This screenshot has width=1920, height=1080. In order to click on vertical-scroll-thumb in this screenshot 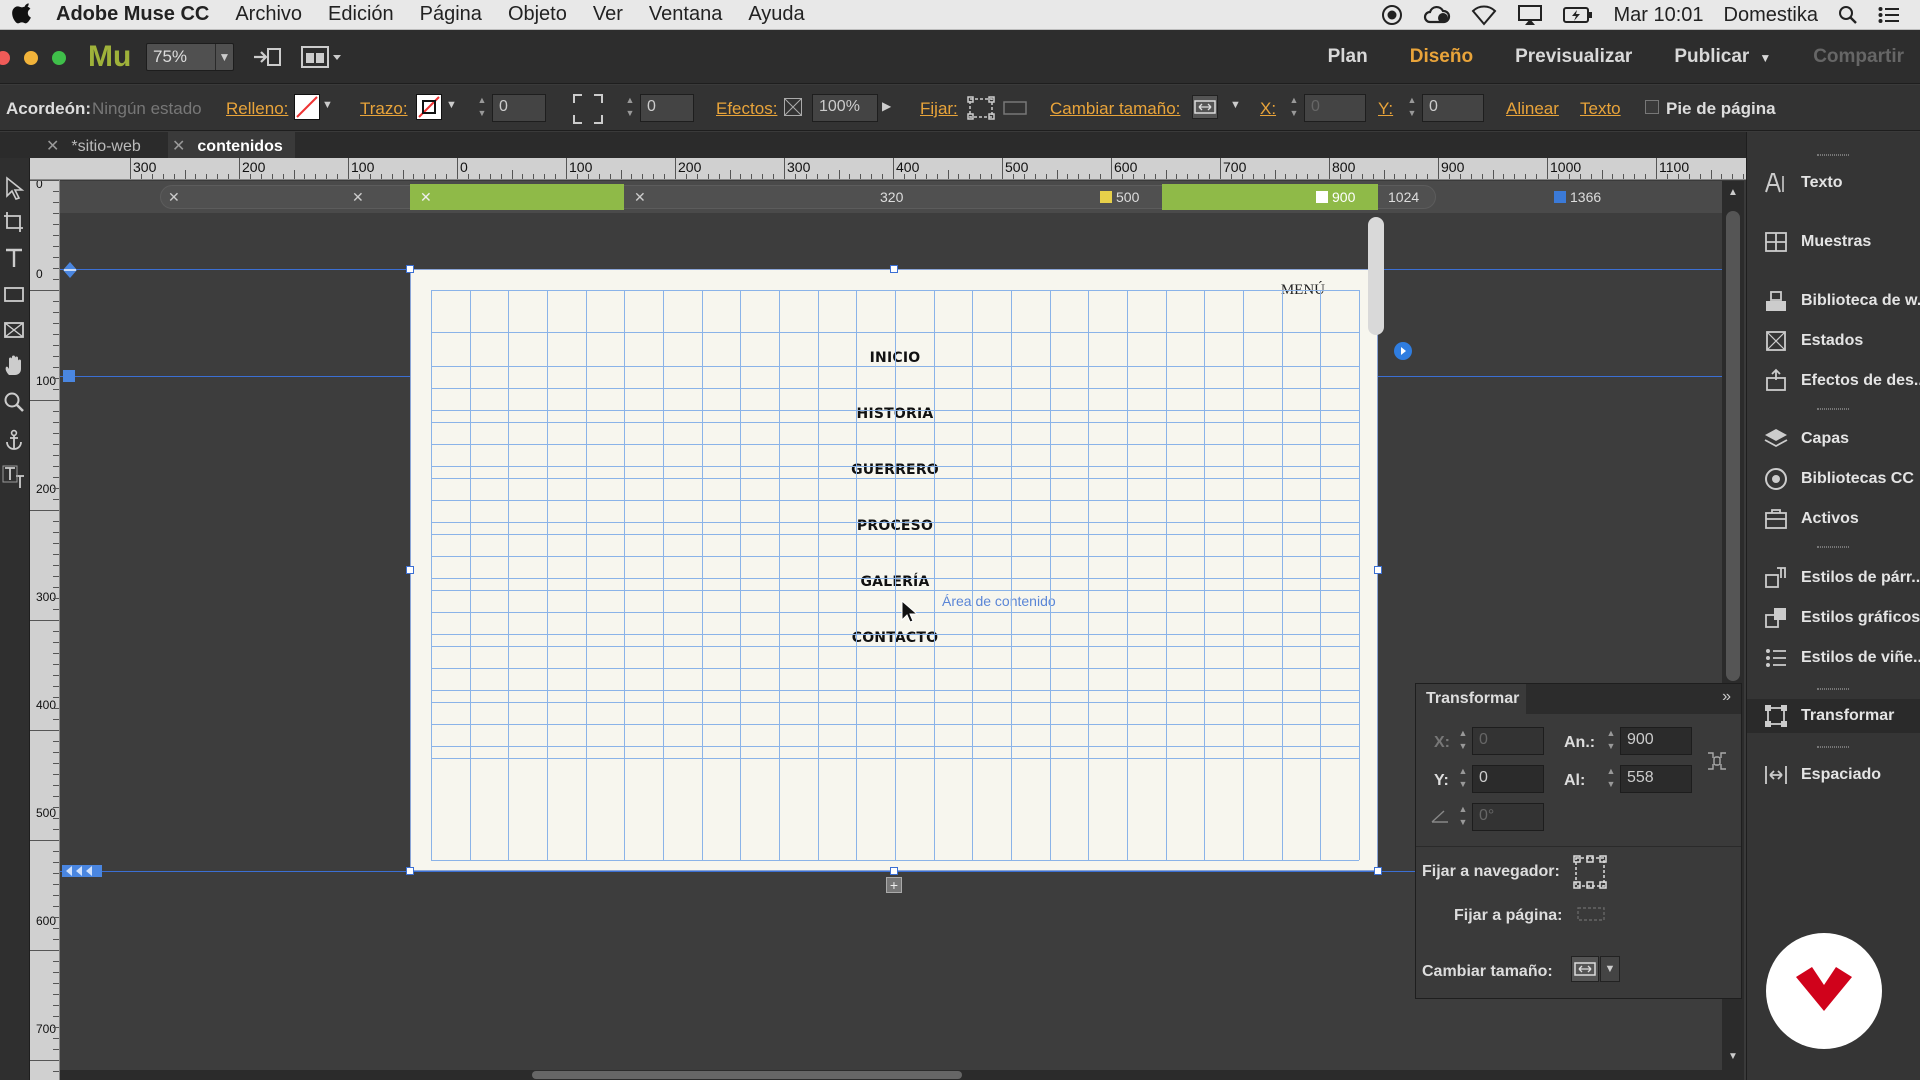, I will do `click(1733, 446)`.